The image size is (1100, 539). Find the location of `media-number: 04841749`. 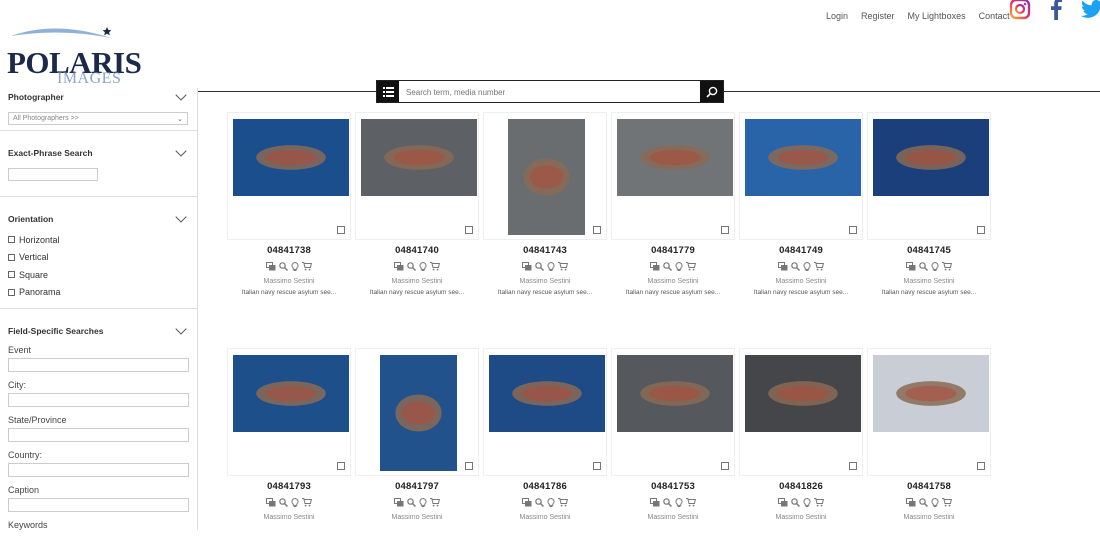

media-number: 04841749 is located at coordinates (801, 250).